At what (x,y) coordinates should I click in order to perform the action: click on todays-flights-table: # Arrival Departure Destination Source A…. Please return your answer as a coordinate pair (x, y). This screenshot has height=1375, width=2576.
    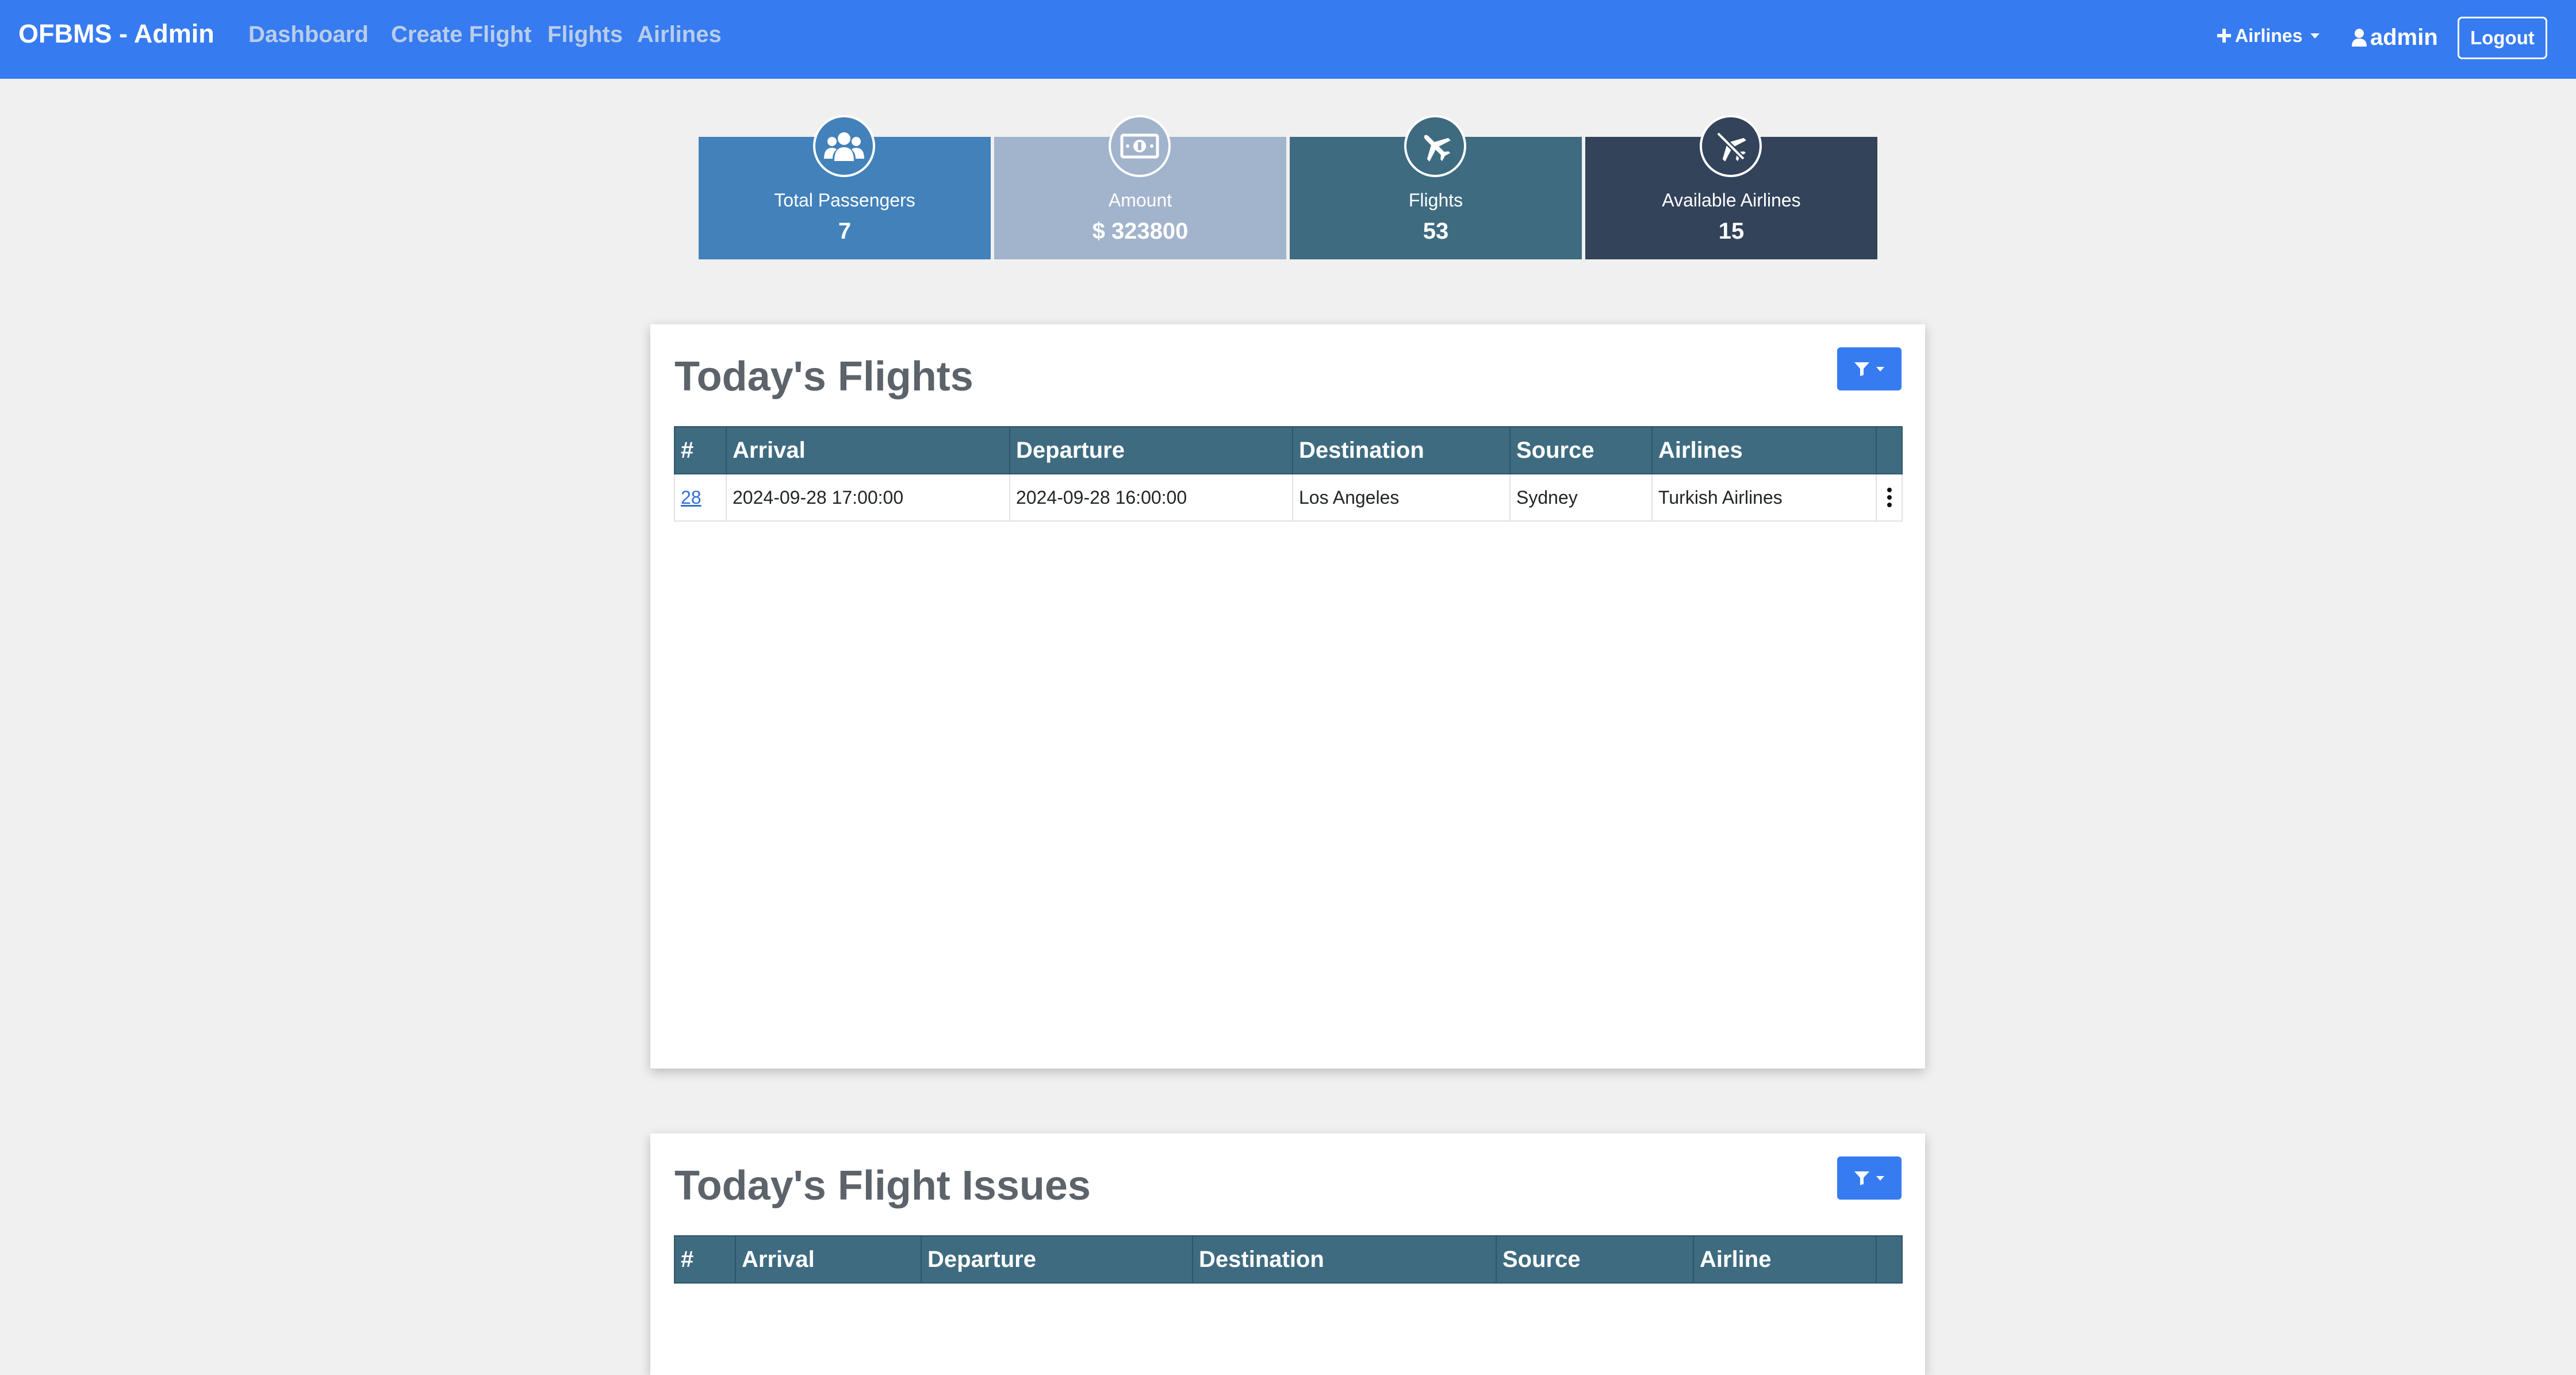
    Looking at the image, I should click on (1288, 474).